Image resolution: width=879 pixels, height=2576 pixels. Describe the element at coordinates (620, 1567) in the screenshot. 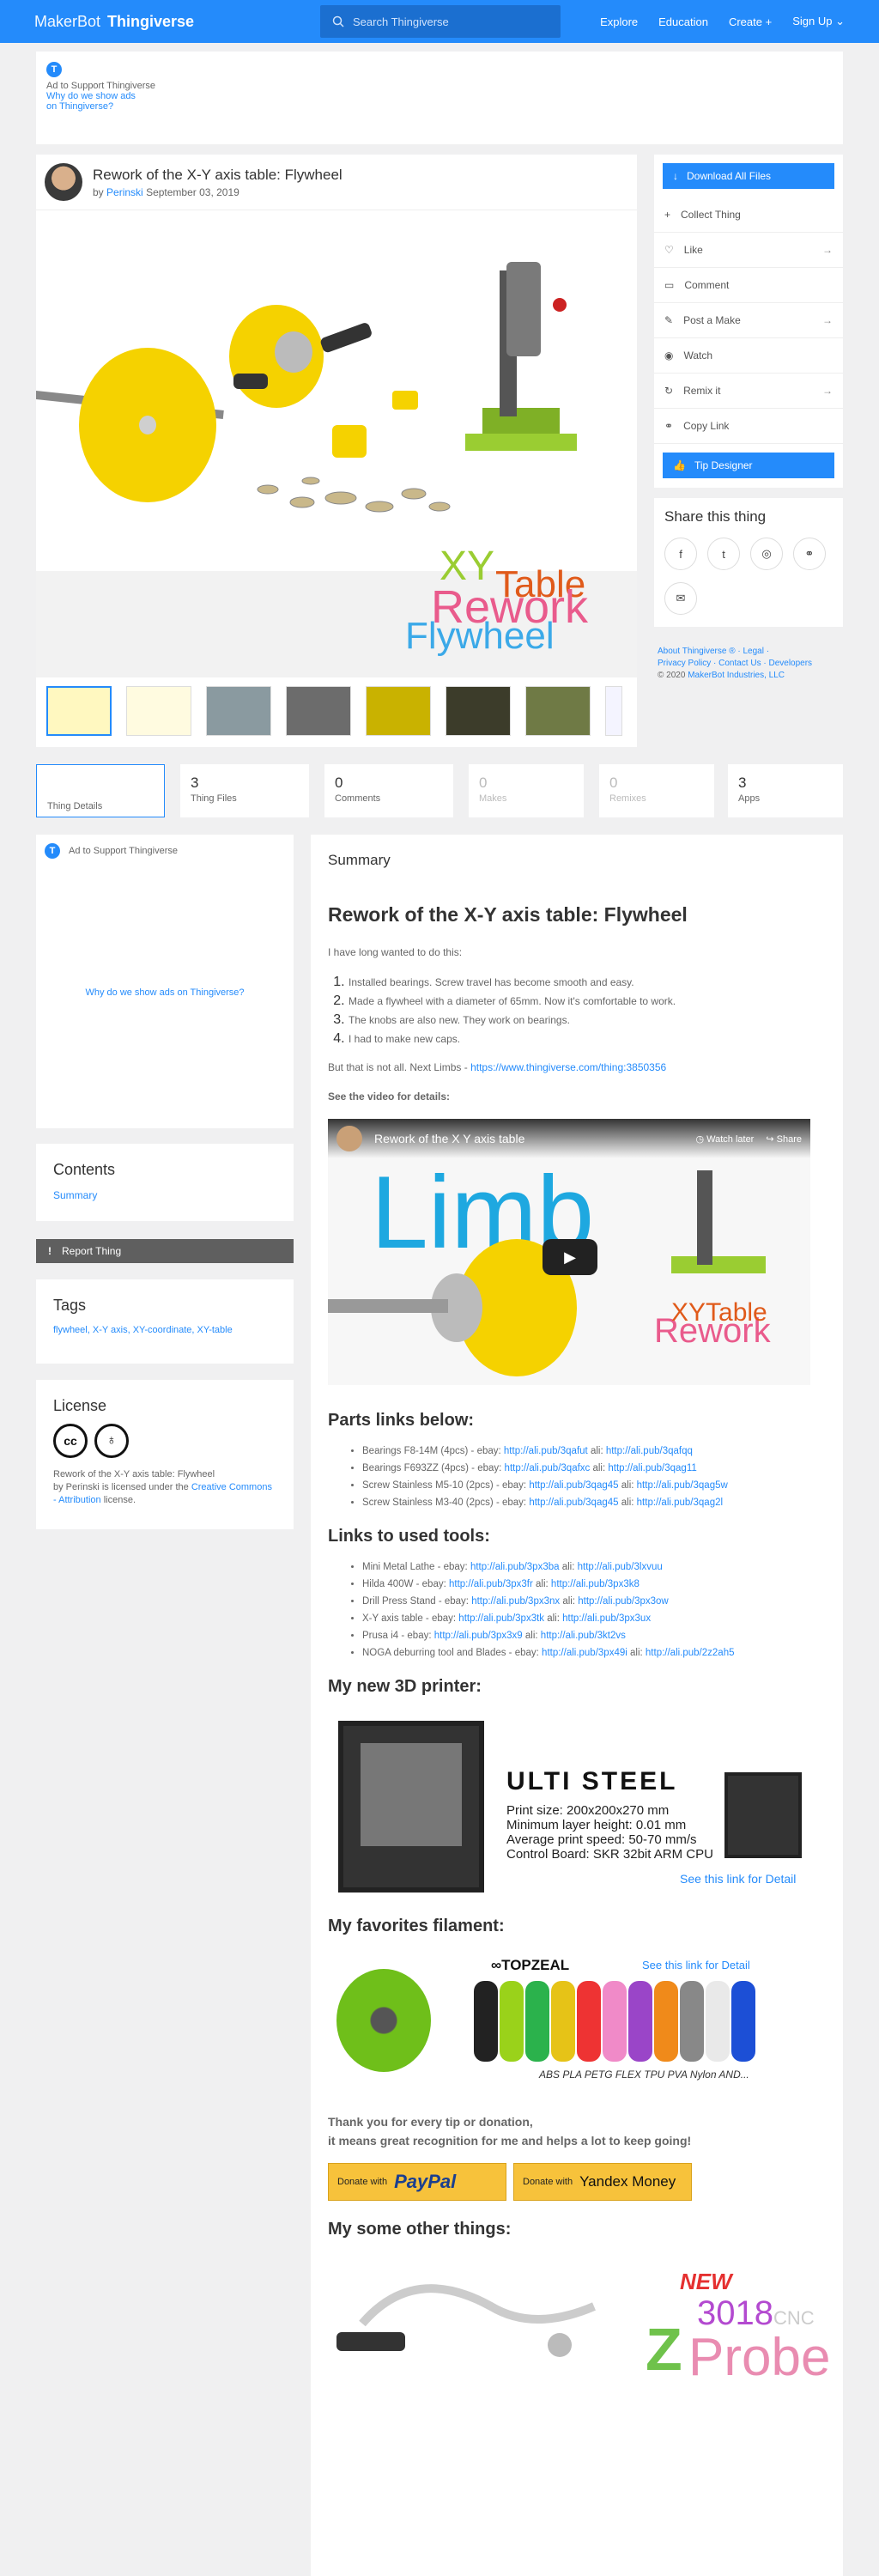

I see `ali-link: http://ali.pub/3lxvuu` at that location.